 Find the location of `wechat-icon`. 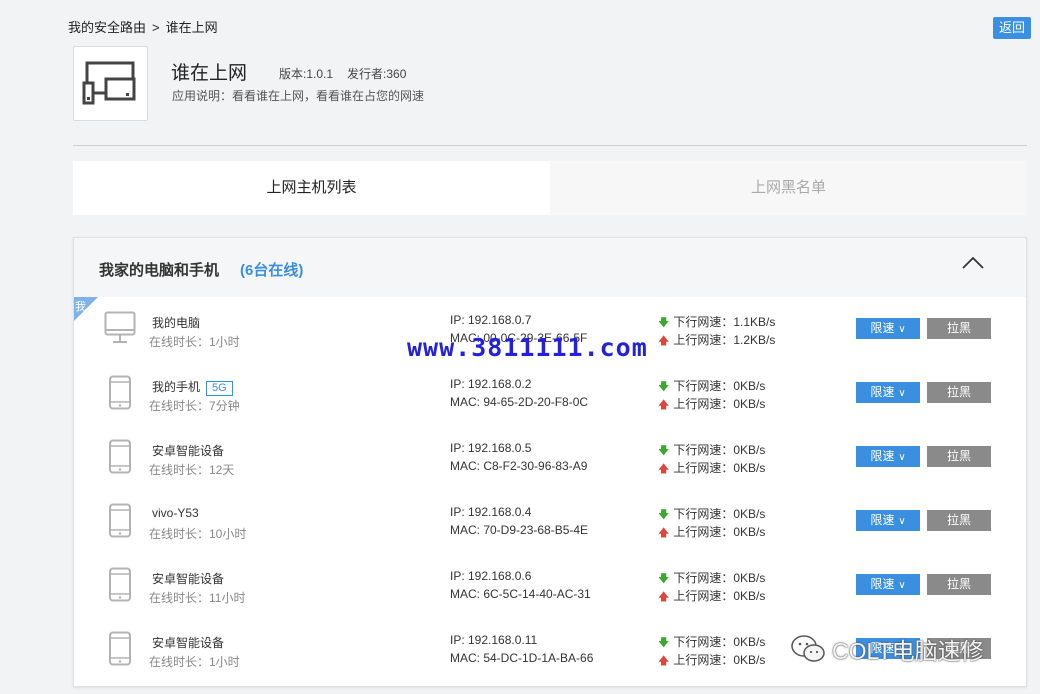

wechat-icon is located at coordinates (808, 648).